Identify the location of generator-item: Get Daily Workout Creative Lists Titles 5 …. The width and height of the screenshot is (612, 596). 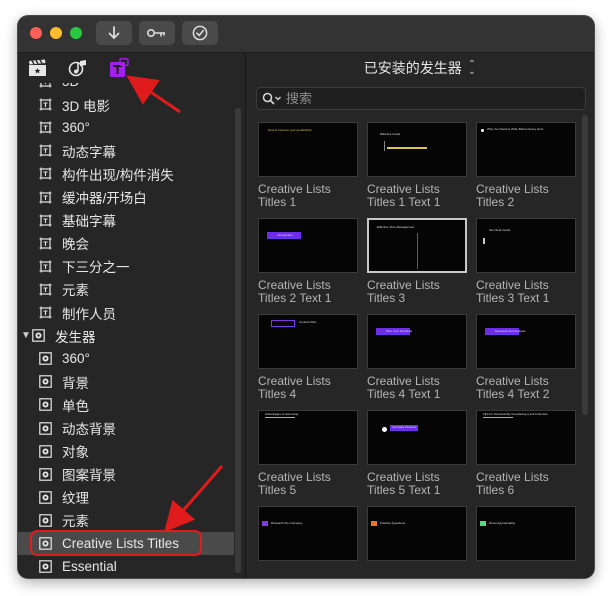
(417, 453).